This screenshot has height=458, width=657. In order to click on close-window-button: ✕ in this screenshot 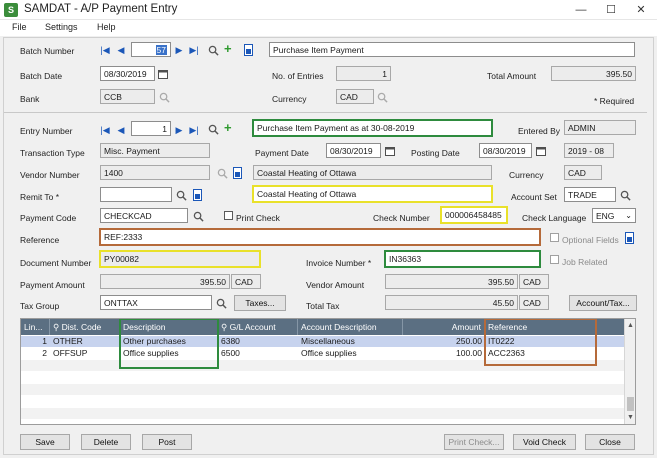, I will do `click(641, 10)`.